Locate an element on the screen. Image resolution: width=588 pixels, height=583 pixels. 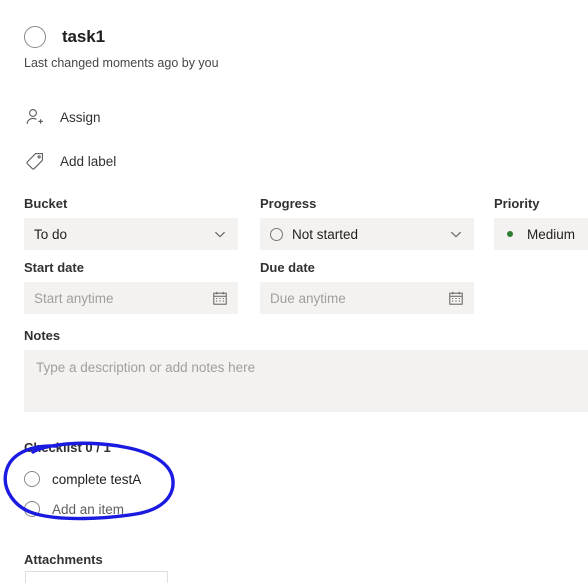
priority-dot-icon is located at coordinates (510, 234).